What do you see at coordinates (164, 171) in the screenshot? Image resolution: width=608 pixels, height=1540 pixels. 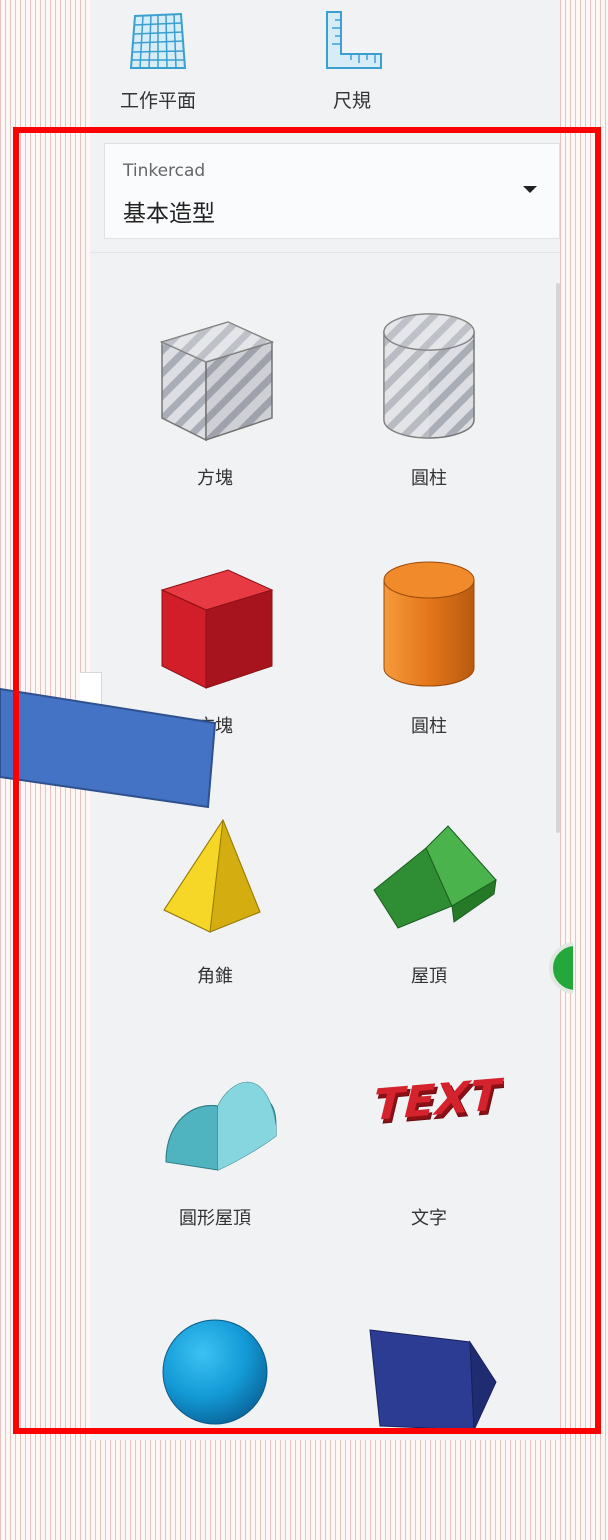 I see `library-source: Tinkercad` at bounding box center [164, 171].